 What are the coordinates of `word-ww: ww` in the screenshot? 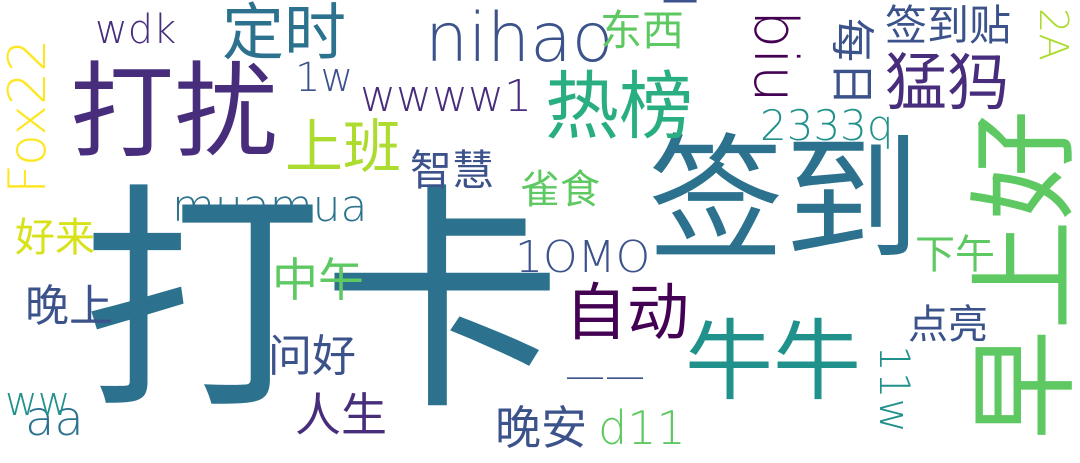 It's located at (38, 402).